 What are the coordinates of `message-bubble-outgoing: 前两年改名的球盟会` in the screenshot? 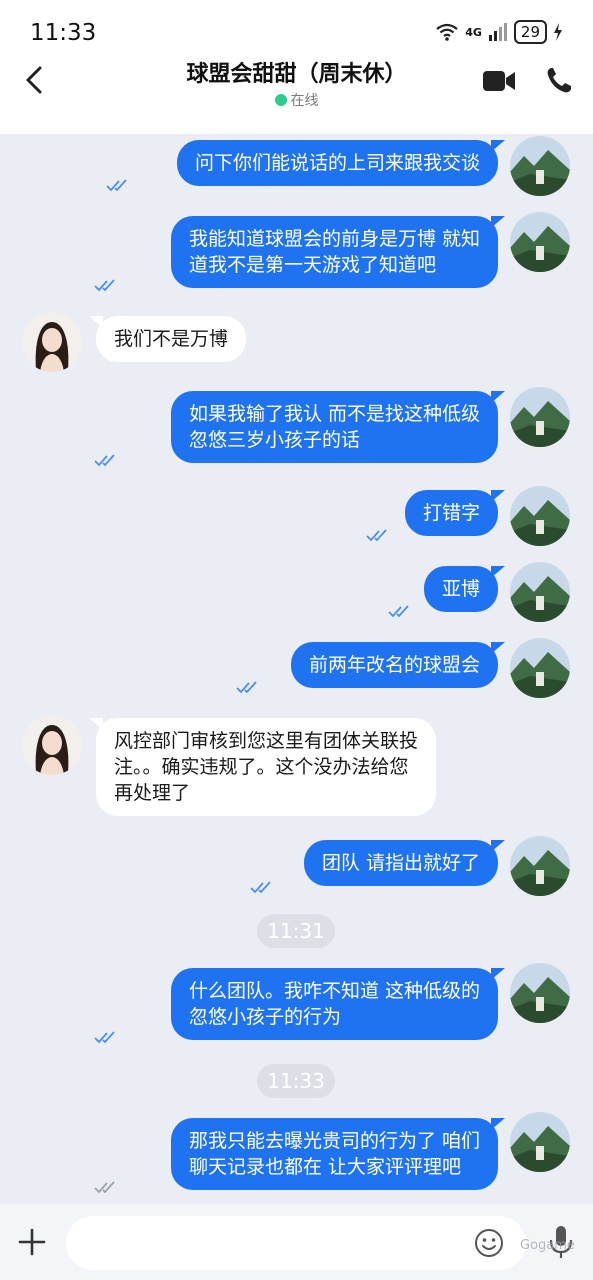 It's located at (398, 665).